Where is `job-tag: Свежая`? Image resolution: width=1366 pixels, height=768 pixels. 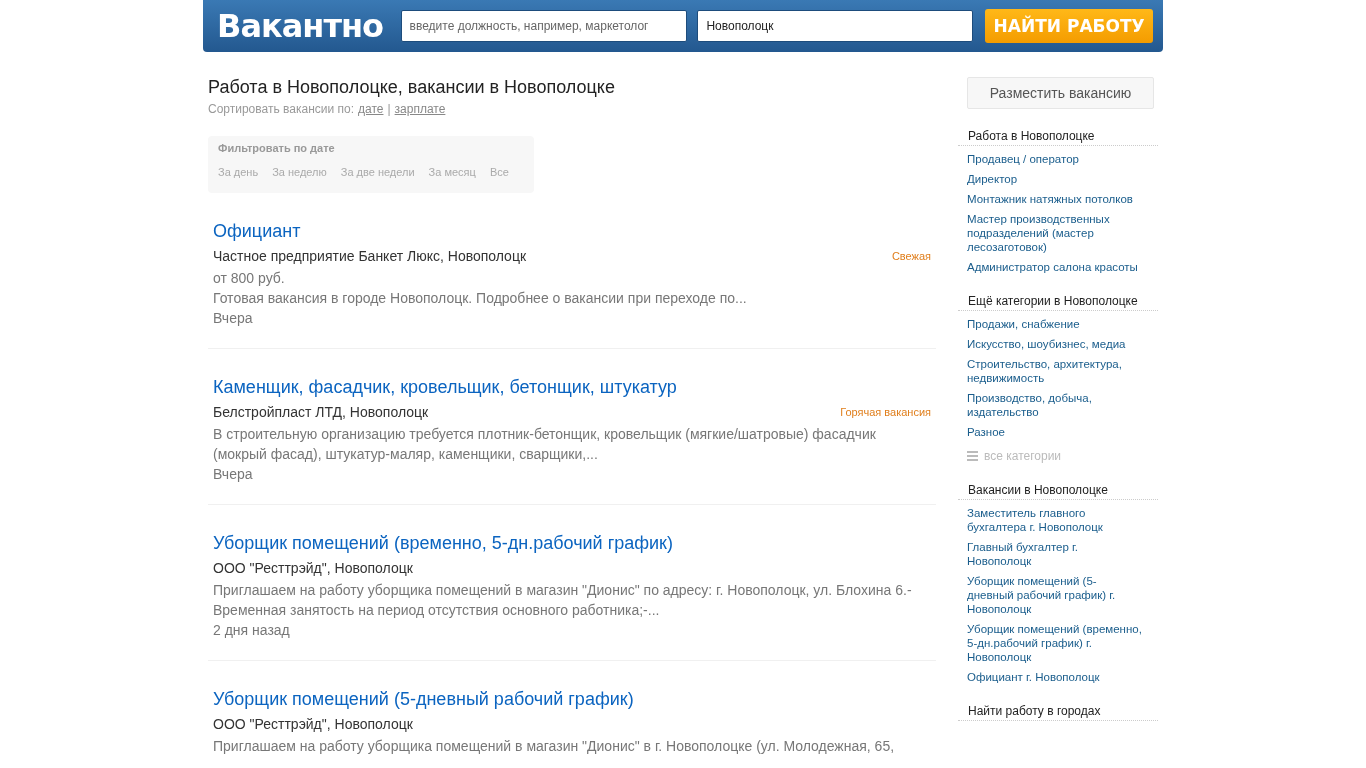
job-tag: Свежая is located at coordinates (911, 256).